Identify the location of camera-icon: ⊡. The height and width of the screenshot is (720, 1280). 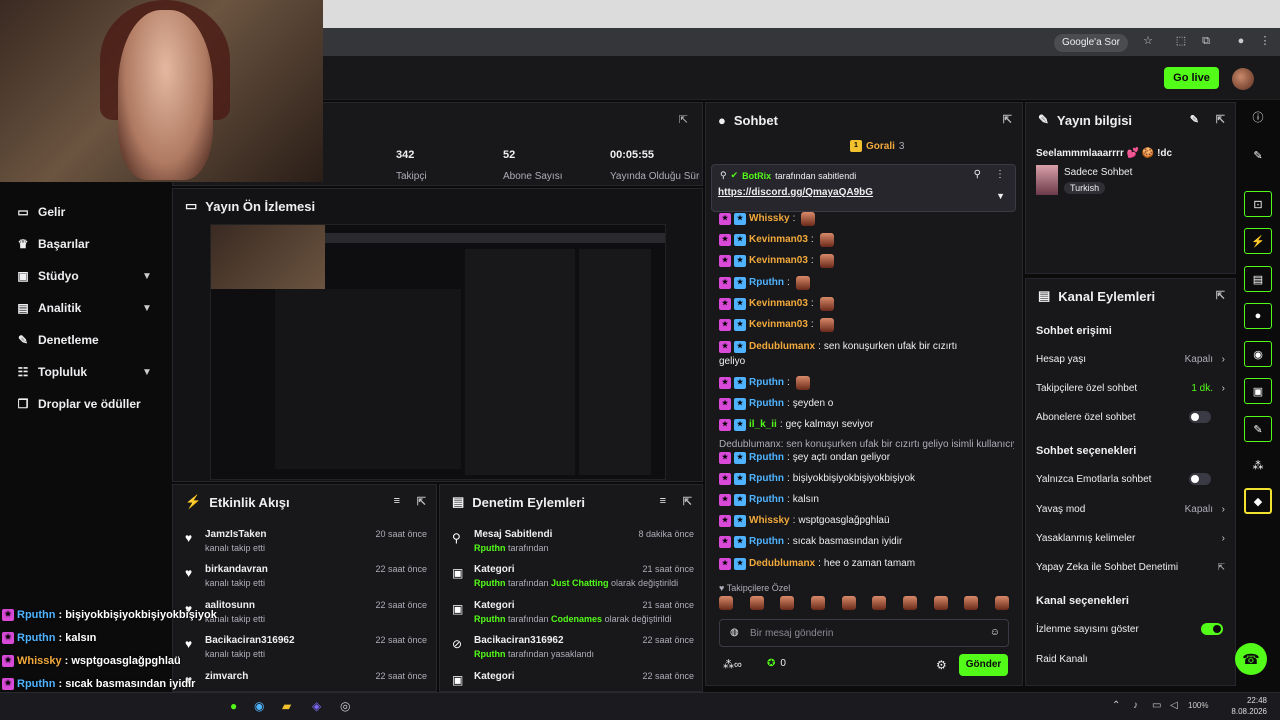
(1258, 204).